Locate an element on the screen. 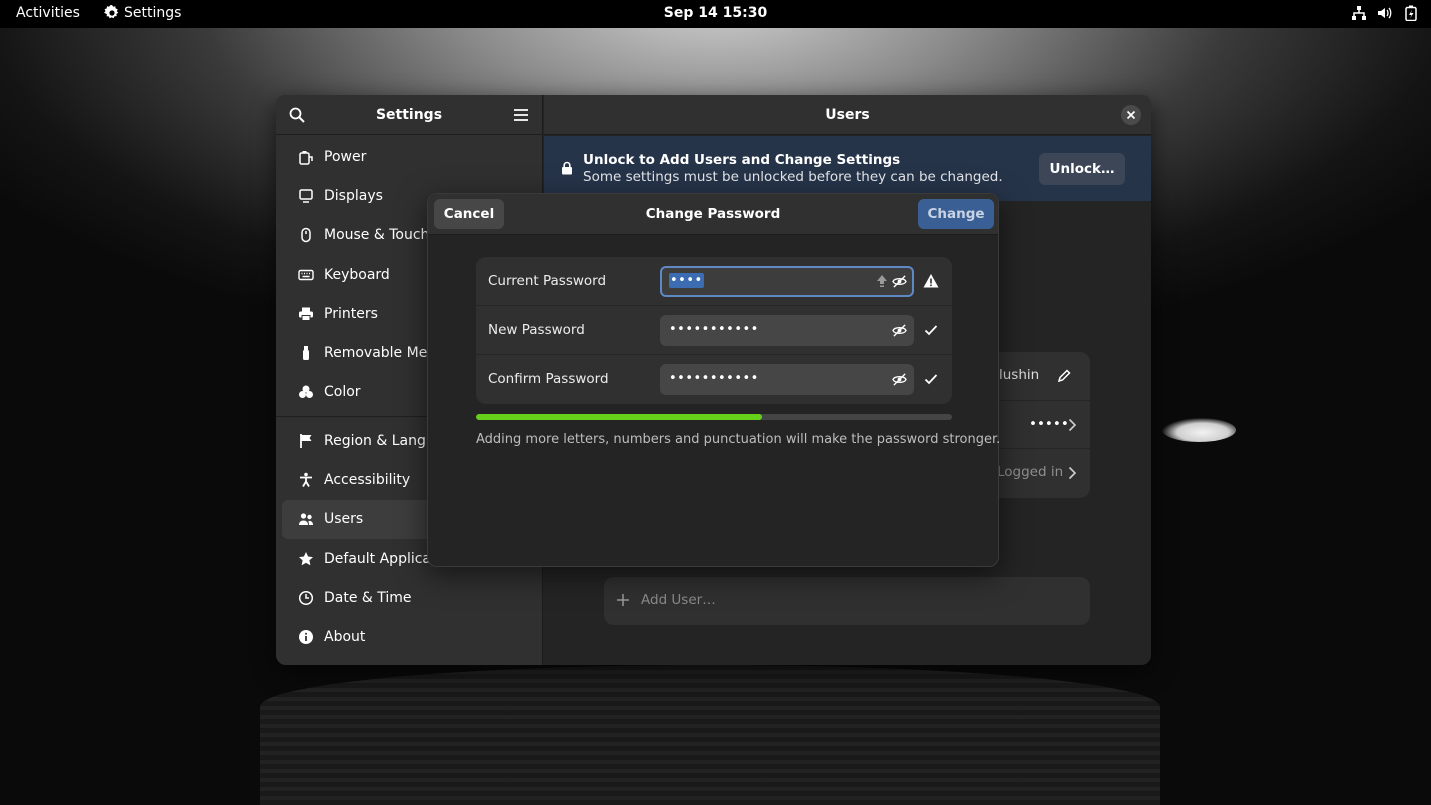  cancel-button: Cancel is located at coordinates (469, 214).